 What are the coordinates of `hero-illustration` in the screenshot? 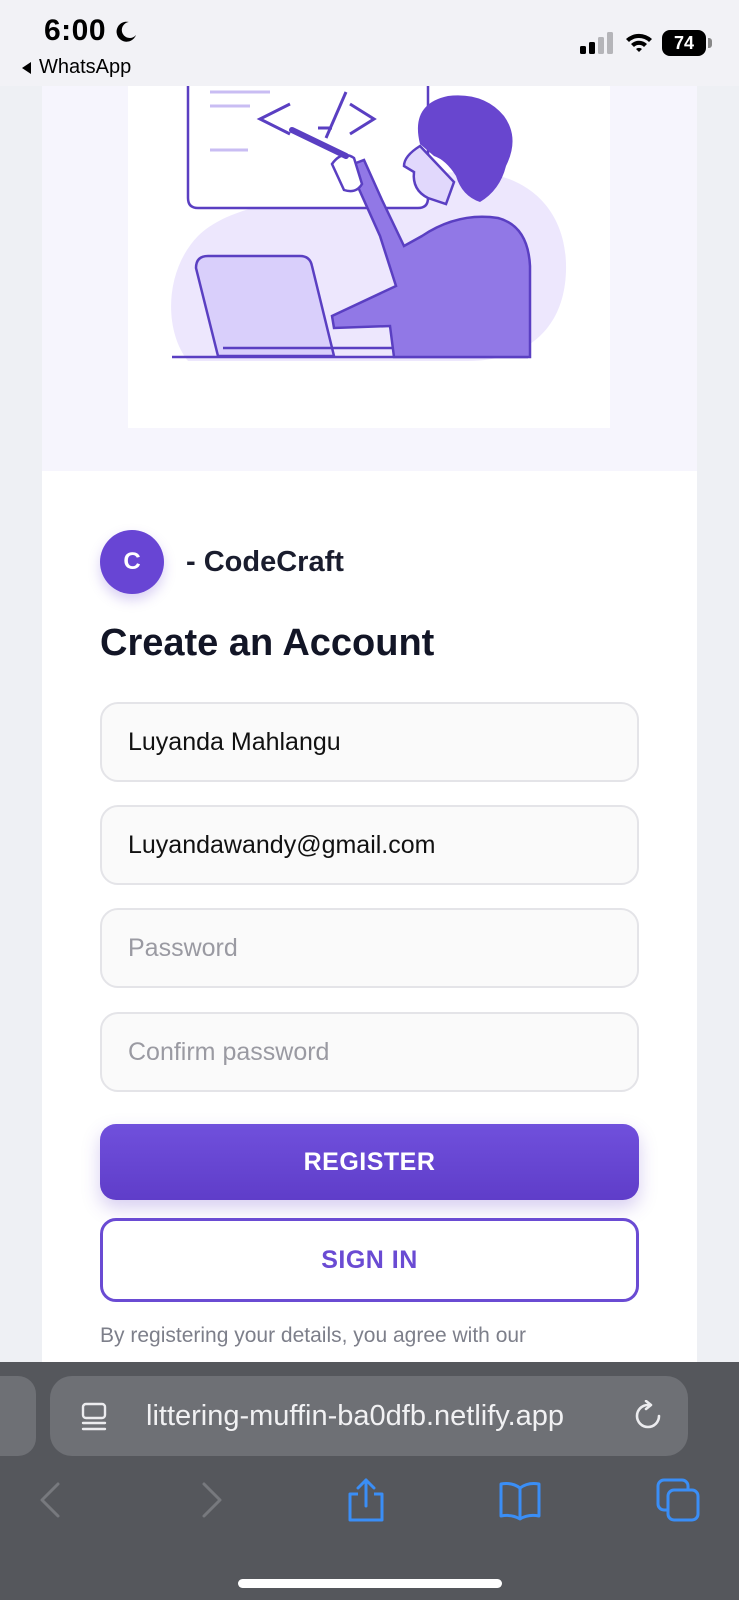 It's located at (369, 257).